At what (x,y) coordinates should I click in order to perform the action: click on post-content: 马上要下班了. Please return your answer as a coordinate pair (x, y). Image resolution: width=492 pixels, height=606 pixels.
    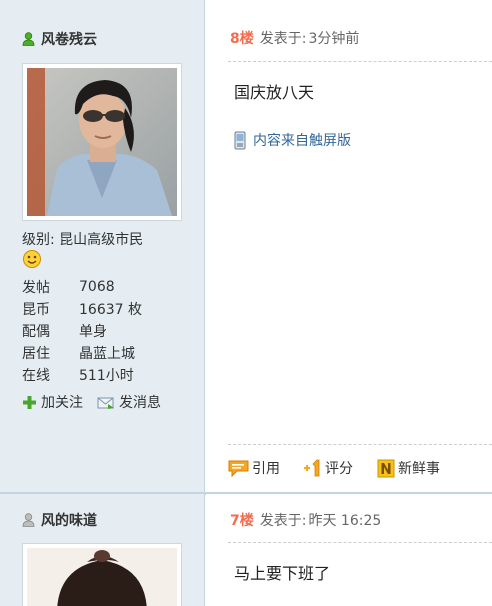
    Looking at the image, I should click on (282, 573).